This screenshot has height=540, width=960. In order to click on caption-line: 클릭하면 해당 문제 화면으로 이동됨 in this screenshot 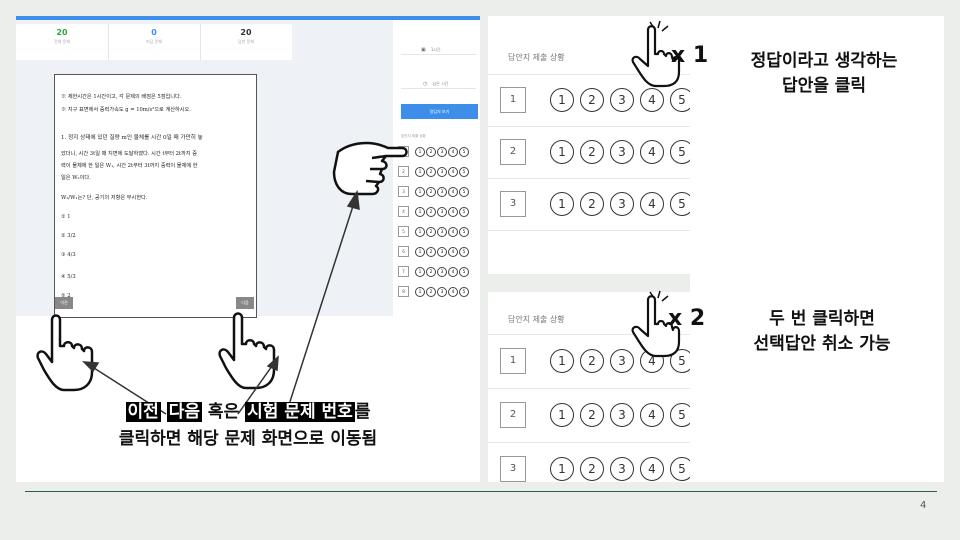, I will do `click(248, 439)`.